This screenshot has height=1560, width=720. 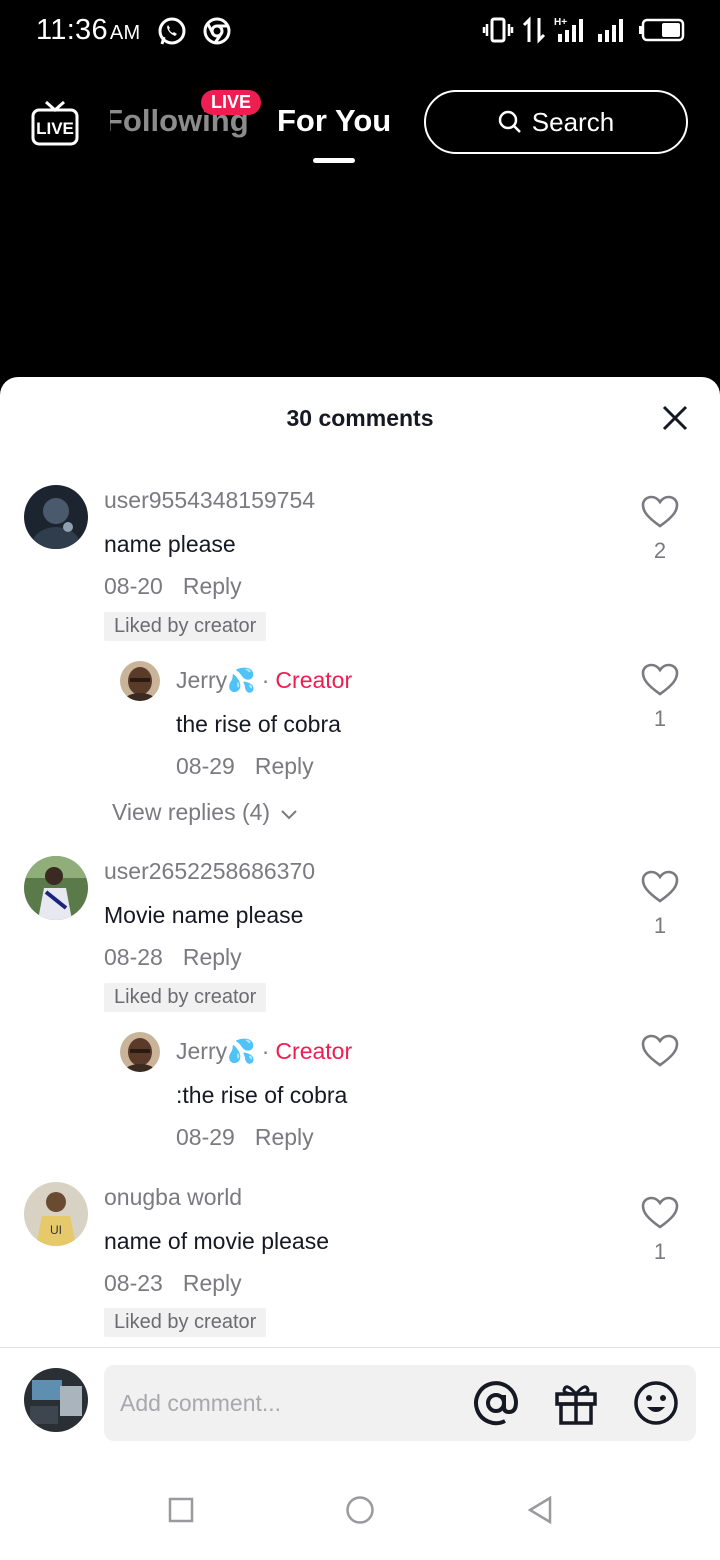 I want to click on comment-username: onugba world, so click(x=173, y=1197).